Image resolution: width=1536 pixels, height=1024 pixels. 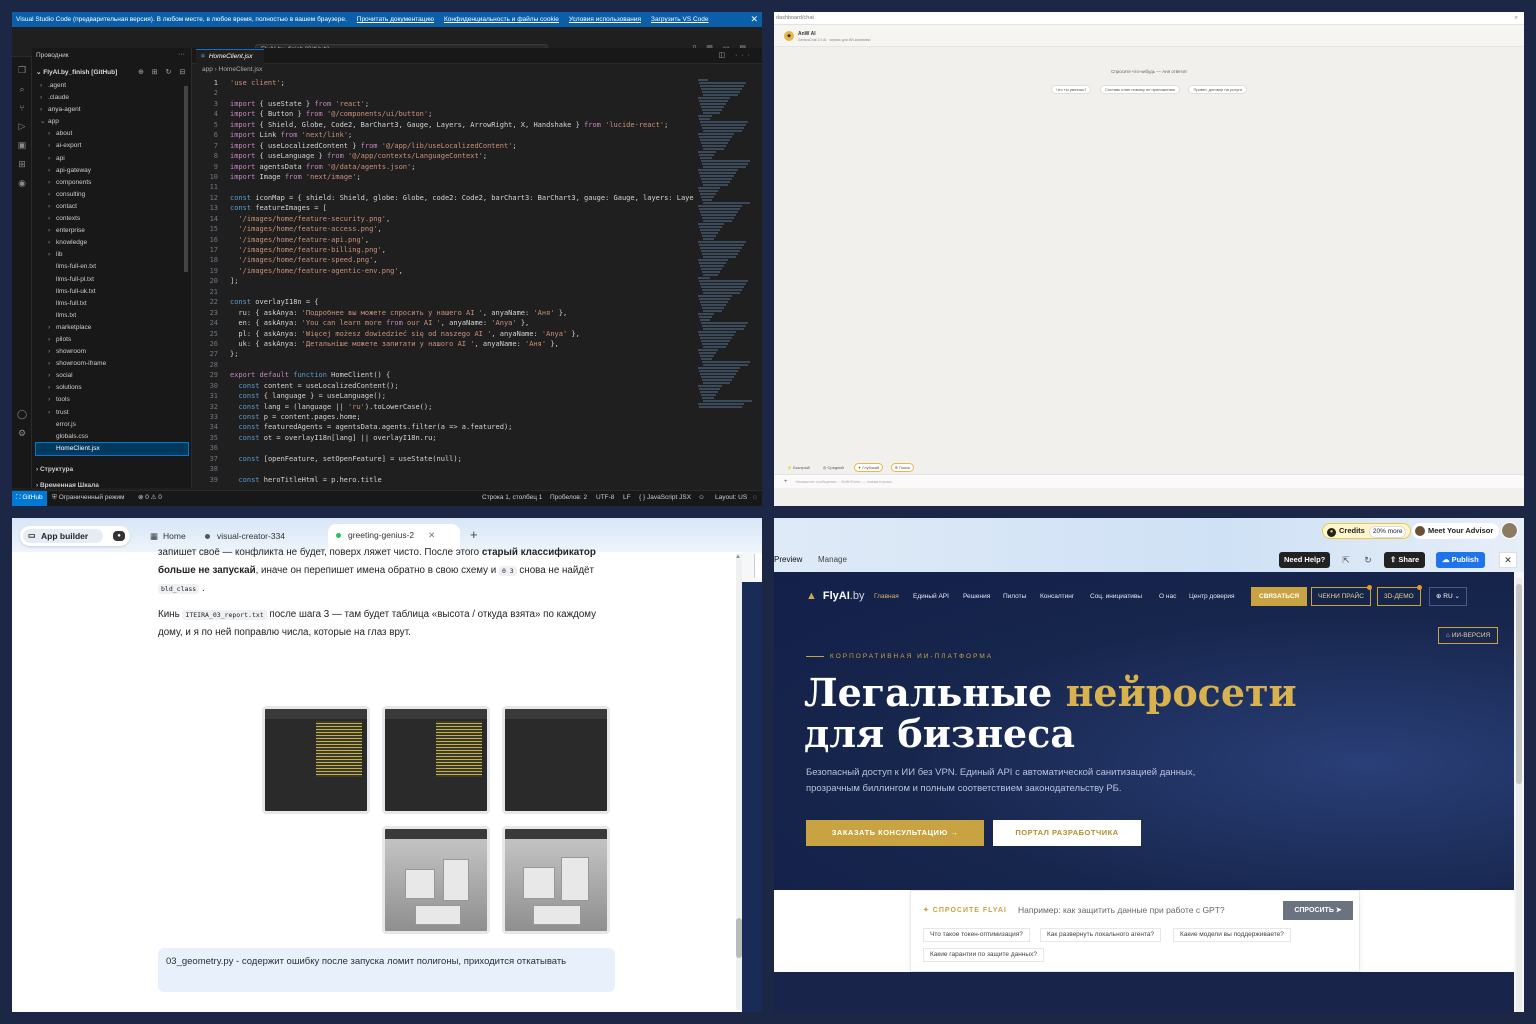 What do you see at coordinates (605, 498) in the screenshot?
I see `encoding: UTF-8` at bounding box center [605, 498].